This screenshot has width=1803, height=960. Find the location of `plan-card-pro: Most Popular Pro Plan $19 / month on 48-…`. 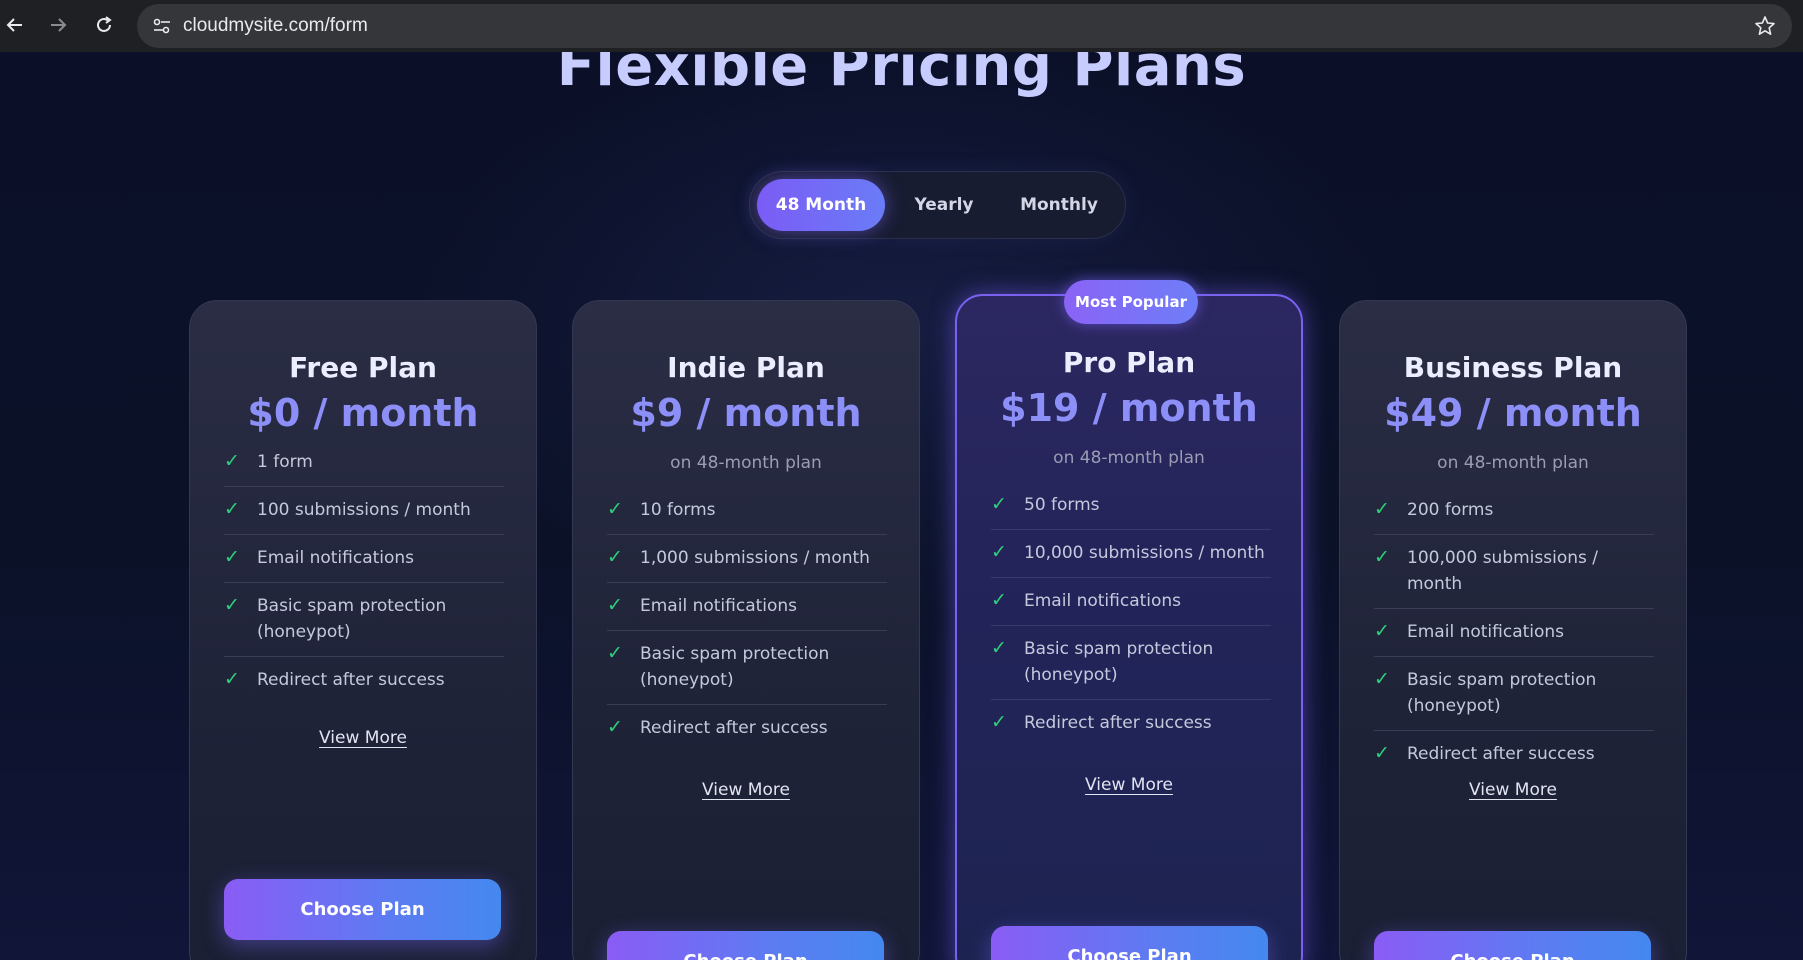

plan-card-pro: Most Popular Pro Plan $19 / month on 48-… is located at coordinates (1129, 620).